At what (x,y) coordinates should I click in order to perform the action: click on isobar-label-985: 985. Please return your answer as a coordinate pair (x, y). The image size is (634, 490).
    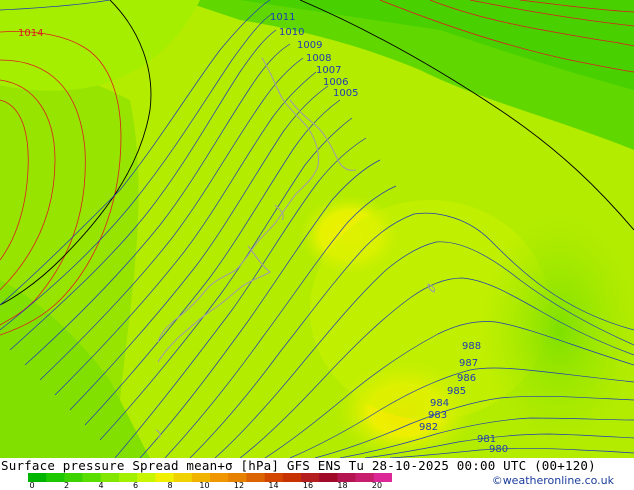
    Looking at the image, I should click on (456, 391).